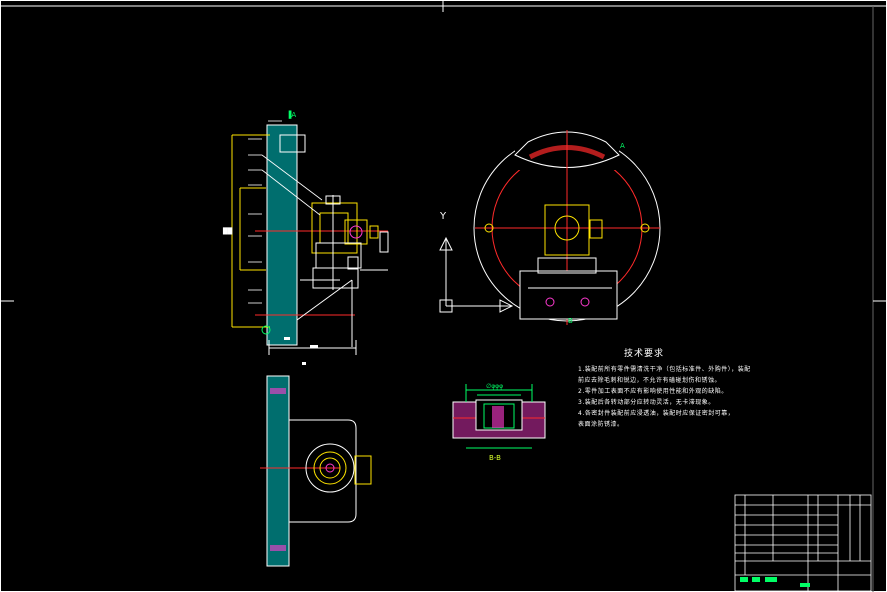 This screenshot has width=887, height=592. Describe the element at coordinates (570, 321) in the screenshot. I see `view-marker-b: B` at that location.